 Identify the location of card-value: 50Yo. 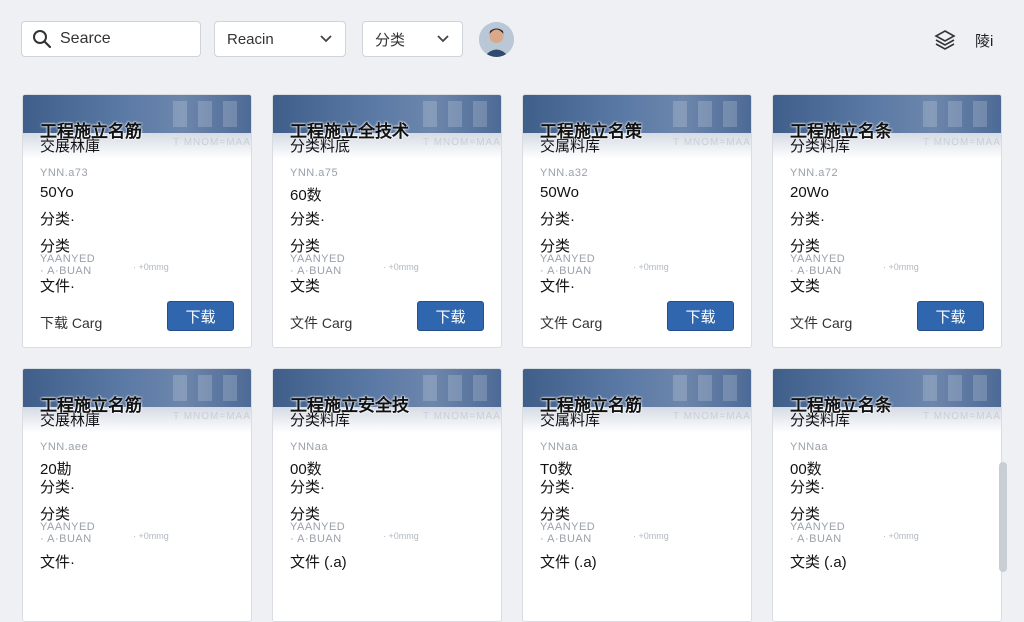
(57, 192).